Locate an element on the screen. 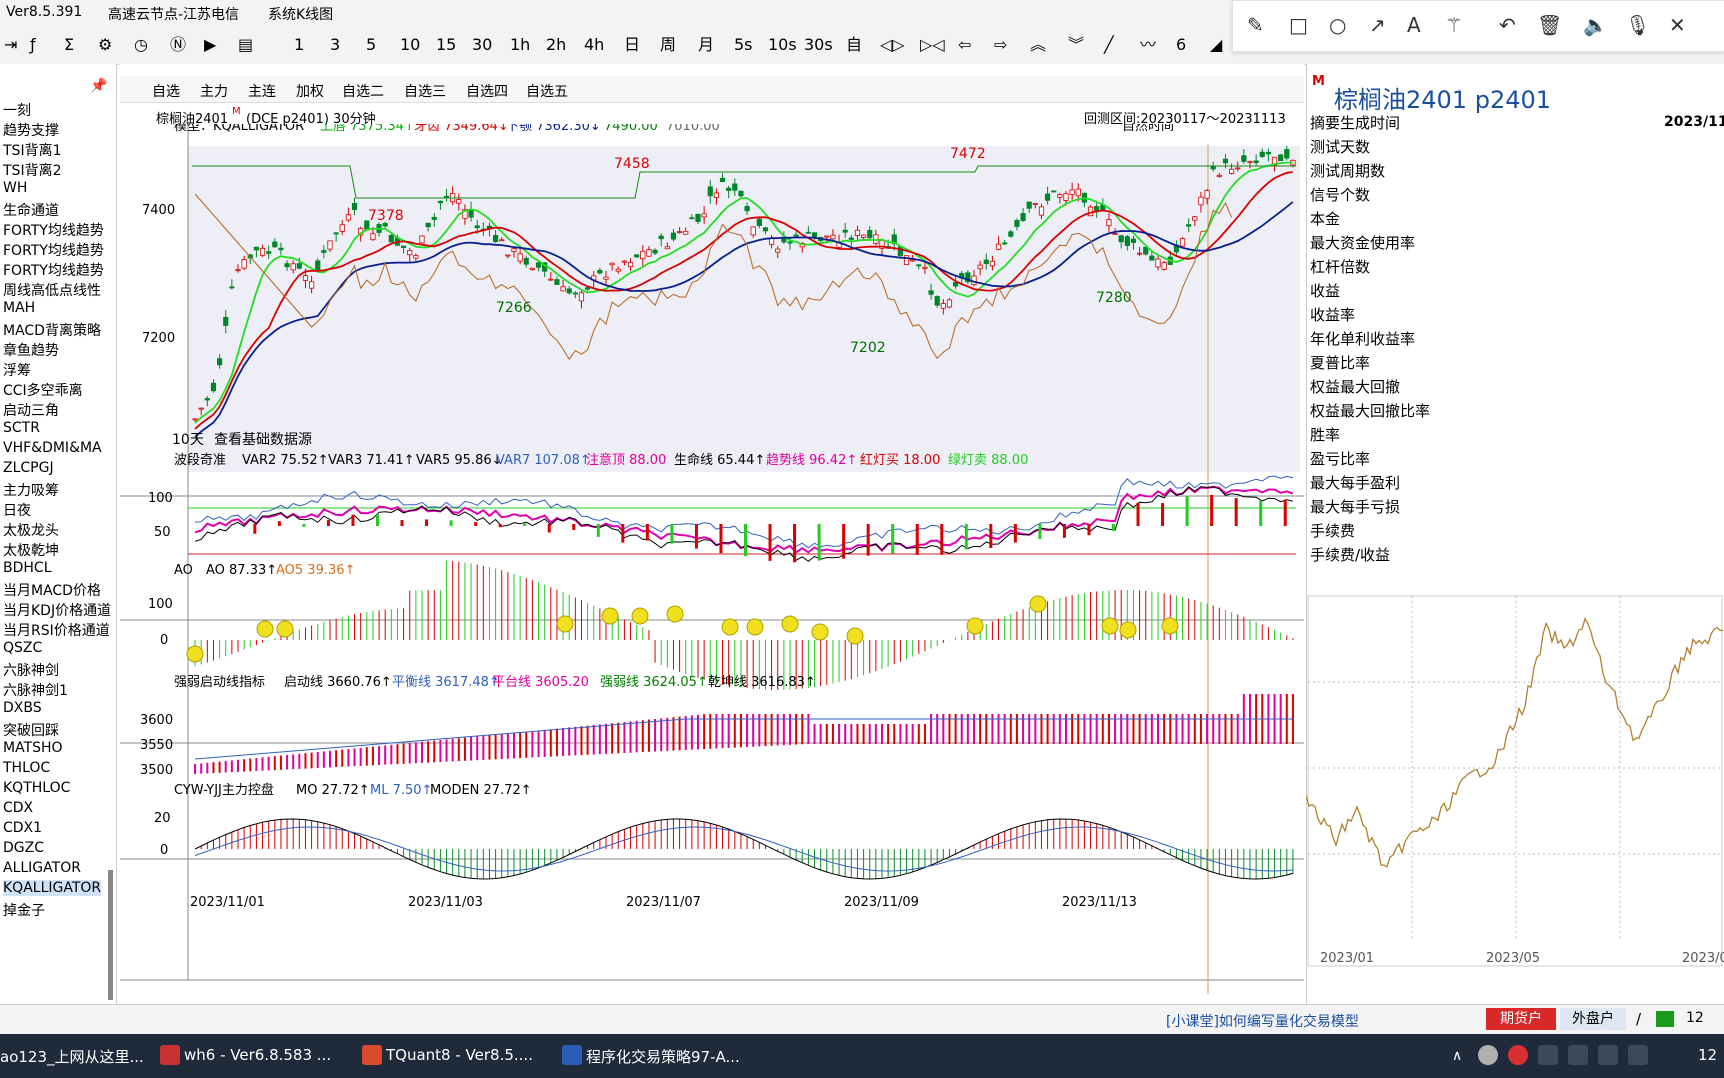  formula-icon: ƒ is located at coordinates (33, 45).